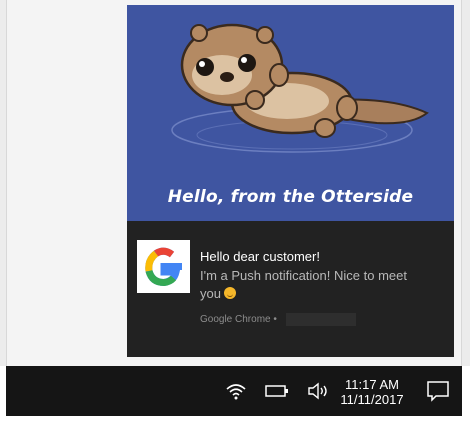  What do you see at coordinates (236, 393) in the screenshot?
I see `wifi-icon` at bounding box center [236, 393].